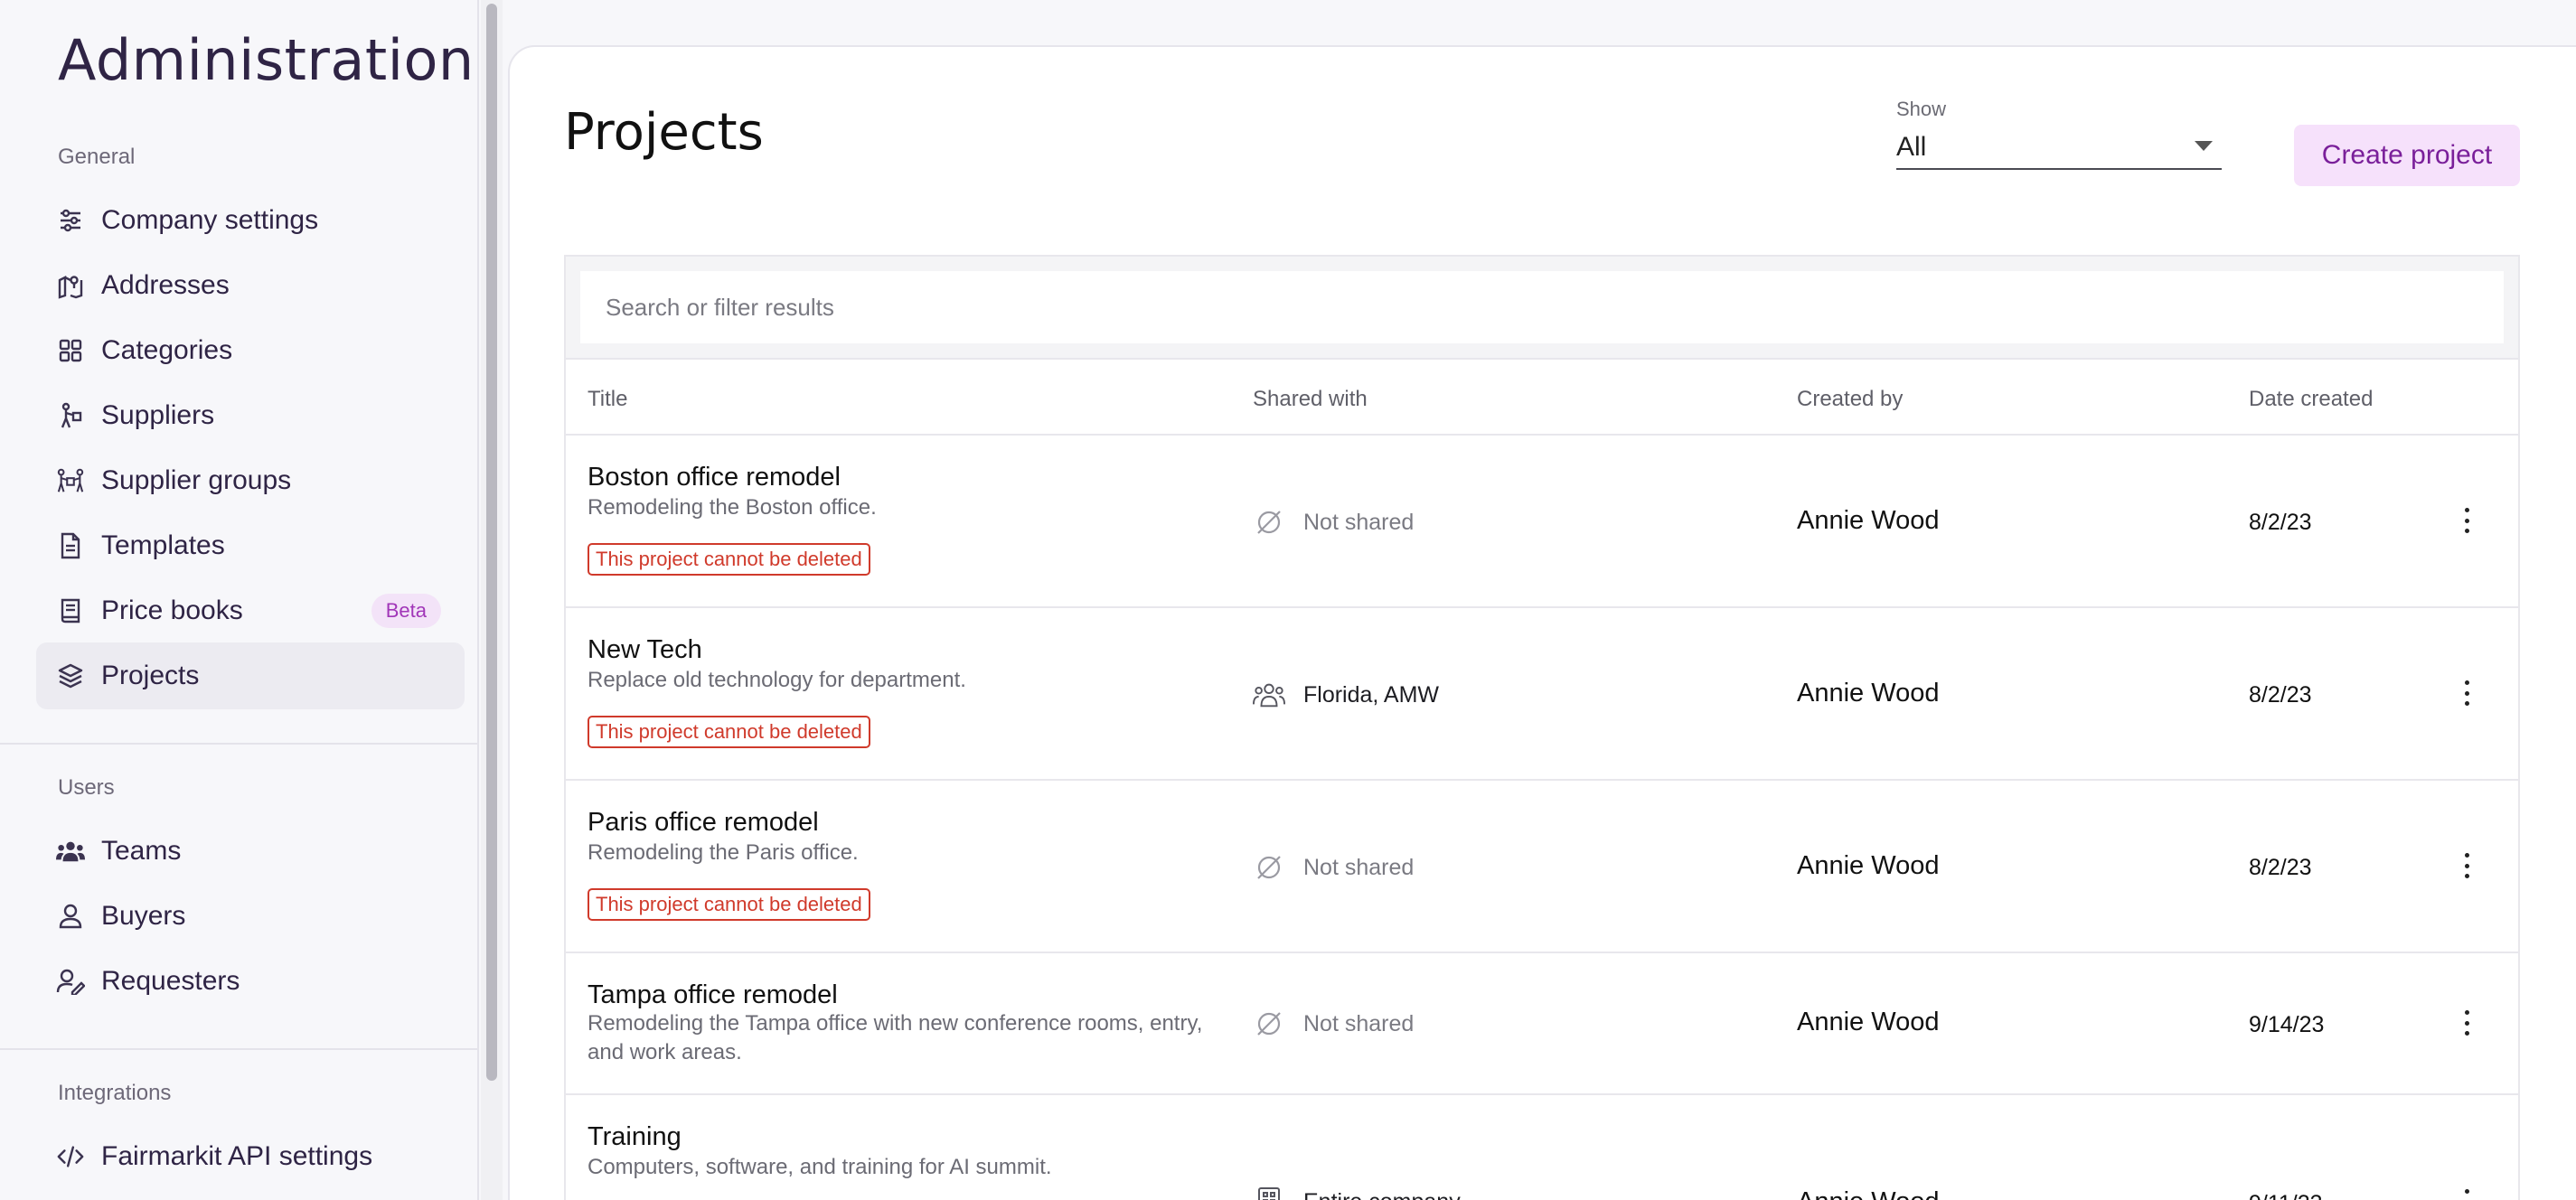 The width and height of the screenshot is (2576, 1200). I want to click on search-bar, so click(1542, 309).